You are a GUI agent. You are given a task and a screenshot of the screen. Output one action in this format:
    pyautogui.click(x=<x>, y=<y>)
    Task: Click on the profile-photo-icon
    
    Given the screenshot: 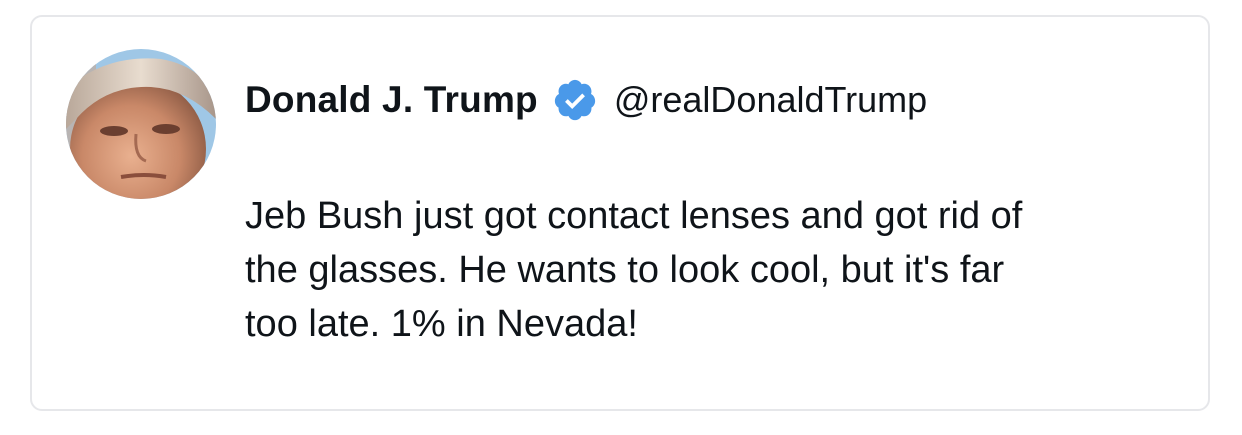 What is the action you would take?
    pyautogui.click(x=141, y=124)
    